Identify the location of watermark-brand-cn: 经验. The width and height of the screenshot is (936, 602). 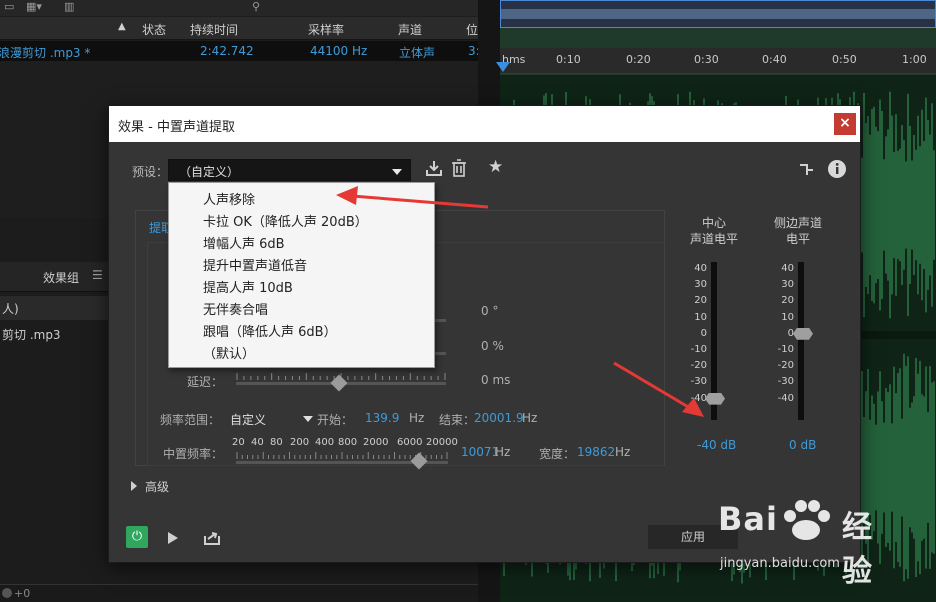
(857, 549).